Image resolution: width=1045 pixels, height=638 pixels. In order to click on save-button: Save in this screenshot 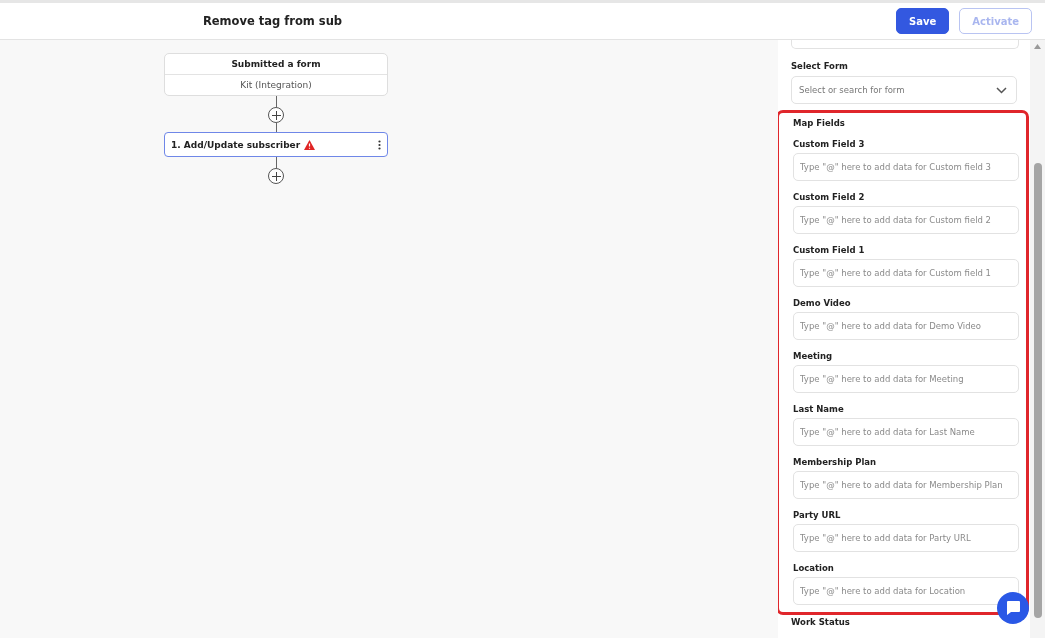, I will do `click(923, 21)`.